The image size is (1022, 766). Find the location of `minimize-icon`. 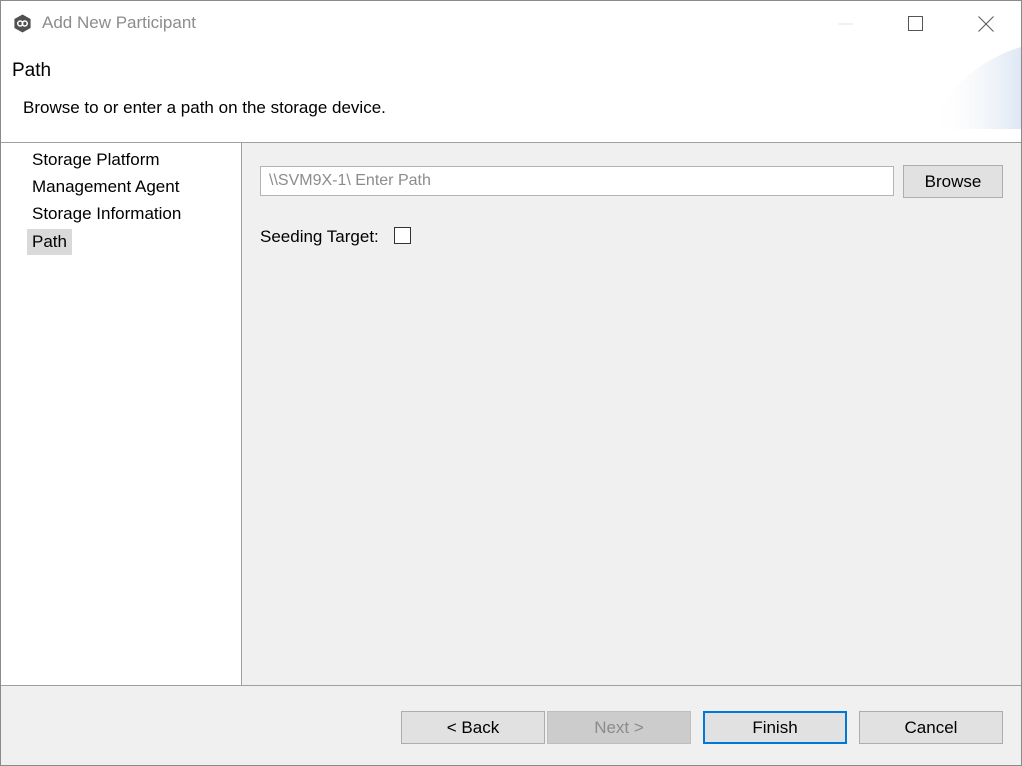

minimize-icon is located at coordinates (845, 24).